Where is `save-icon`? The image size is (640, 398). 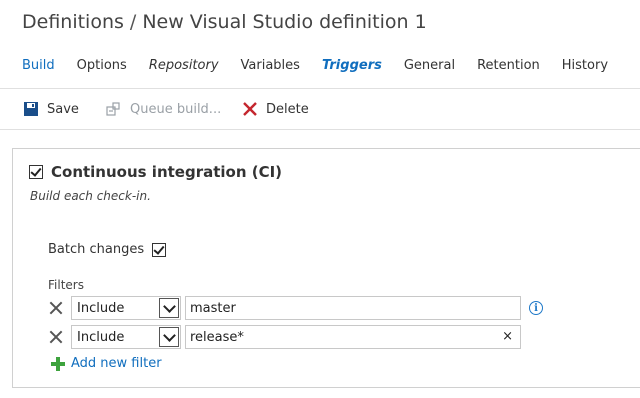 save-icon is located at coordinates (31, 109).